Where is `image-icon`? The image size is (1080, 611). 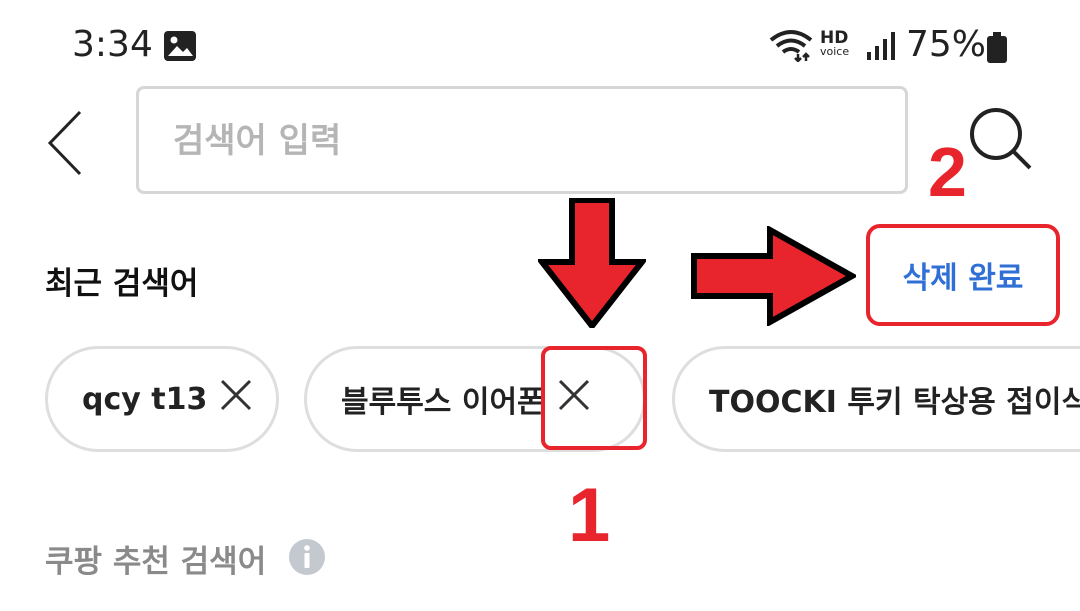
image-icon is located at coordinates (180, 48).